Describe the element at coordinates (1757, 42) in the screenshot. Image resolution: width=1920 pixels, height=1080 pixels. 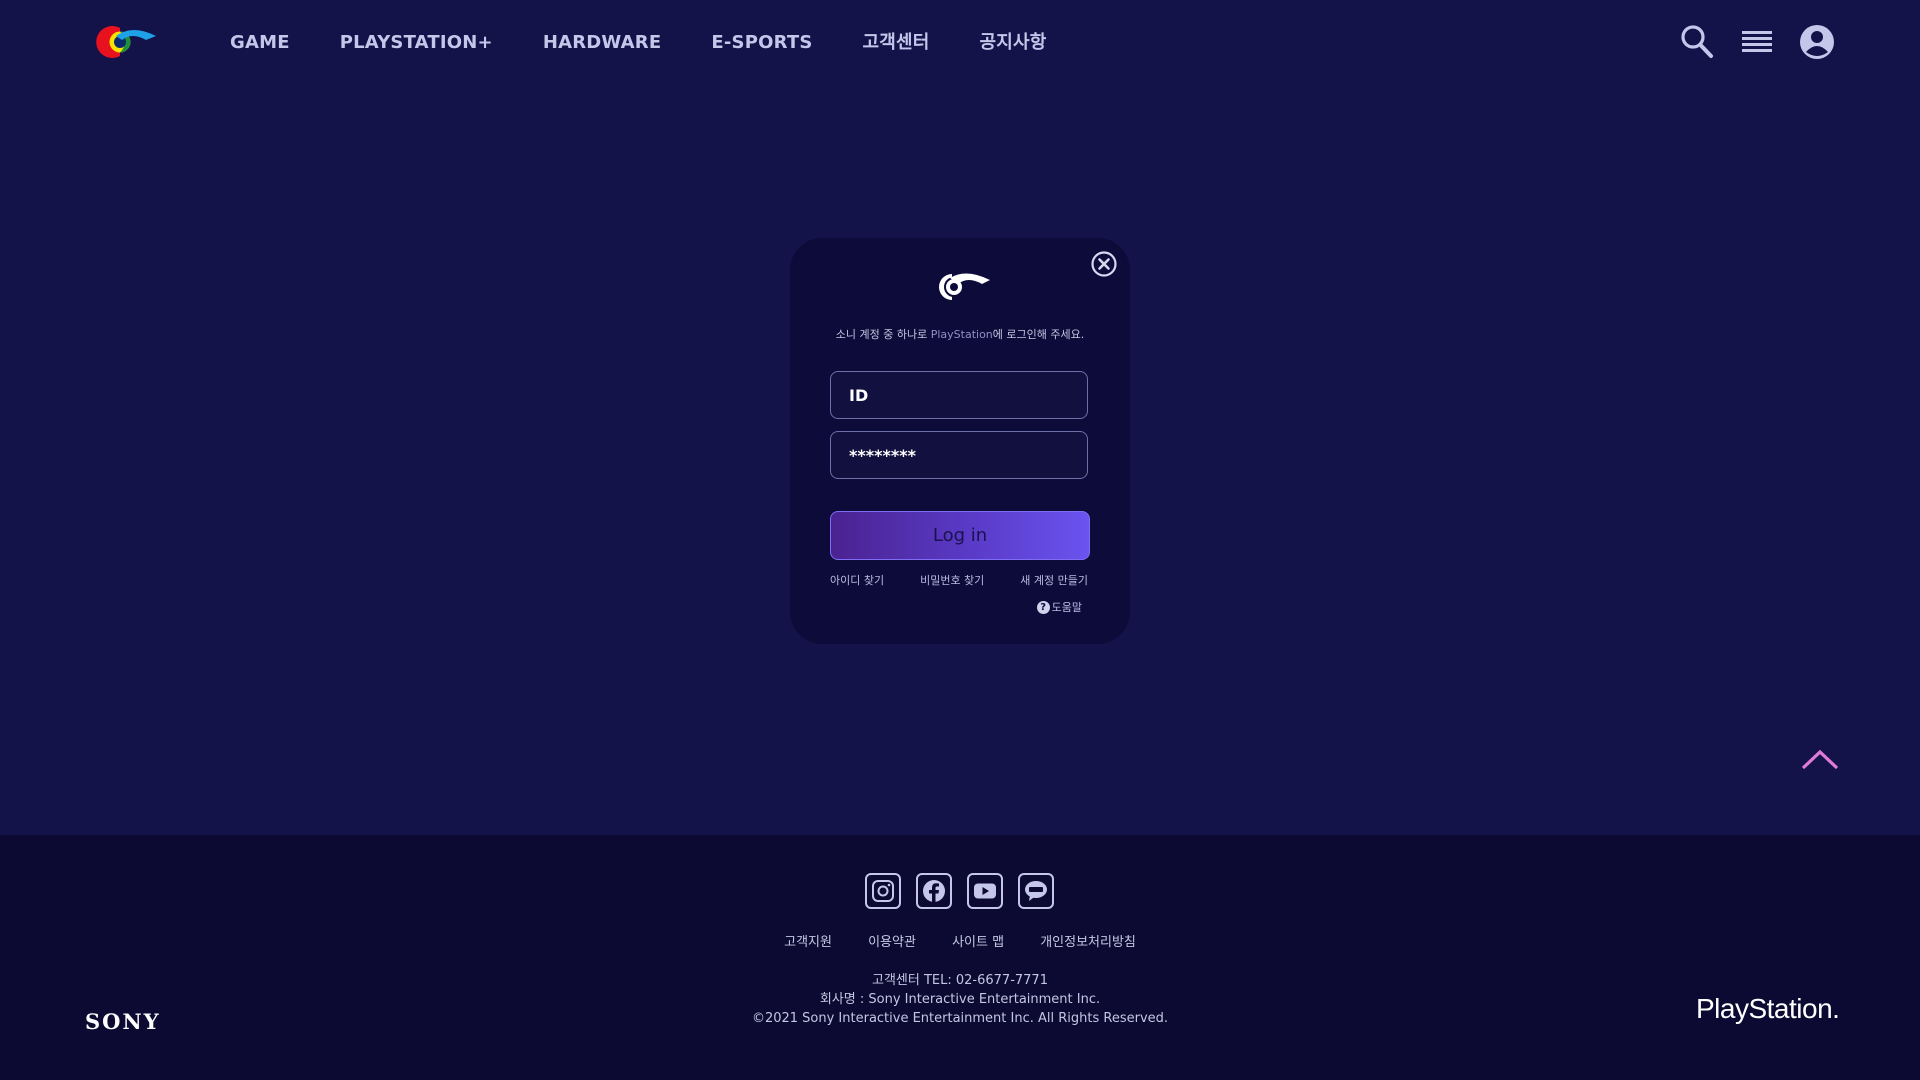
I see `menu-icon` at that location.